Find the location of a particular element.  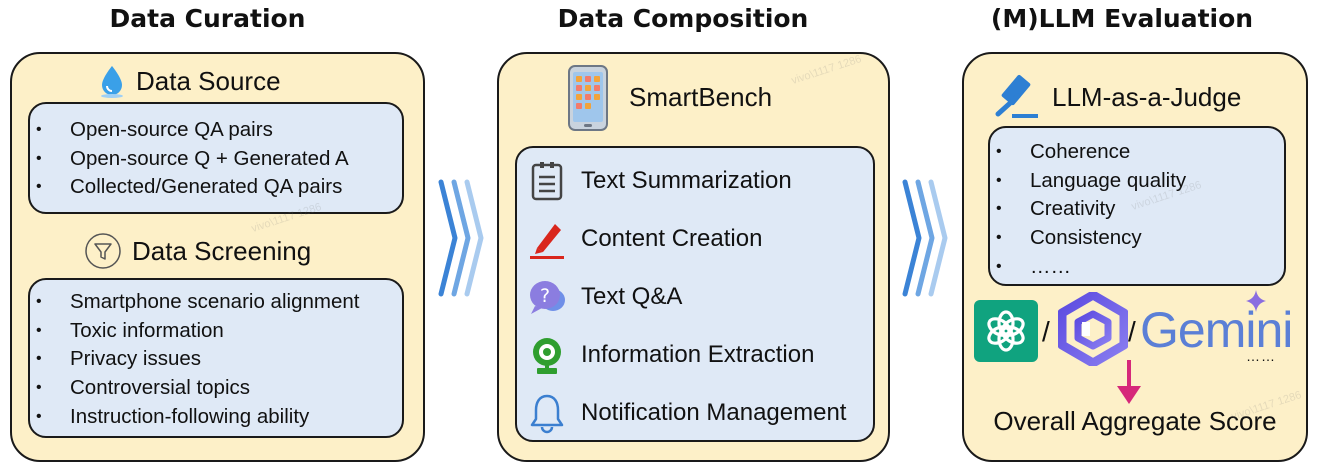

list-item: Creativity is located at coordinates (1088, 209).